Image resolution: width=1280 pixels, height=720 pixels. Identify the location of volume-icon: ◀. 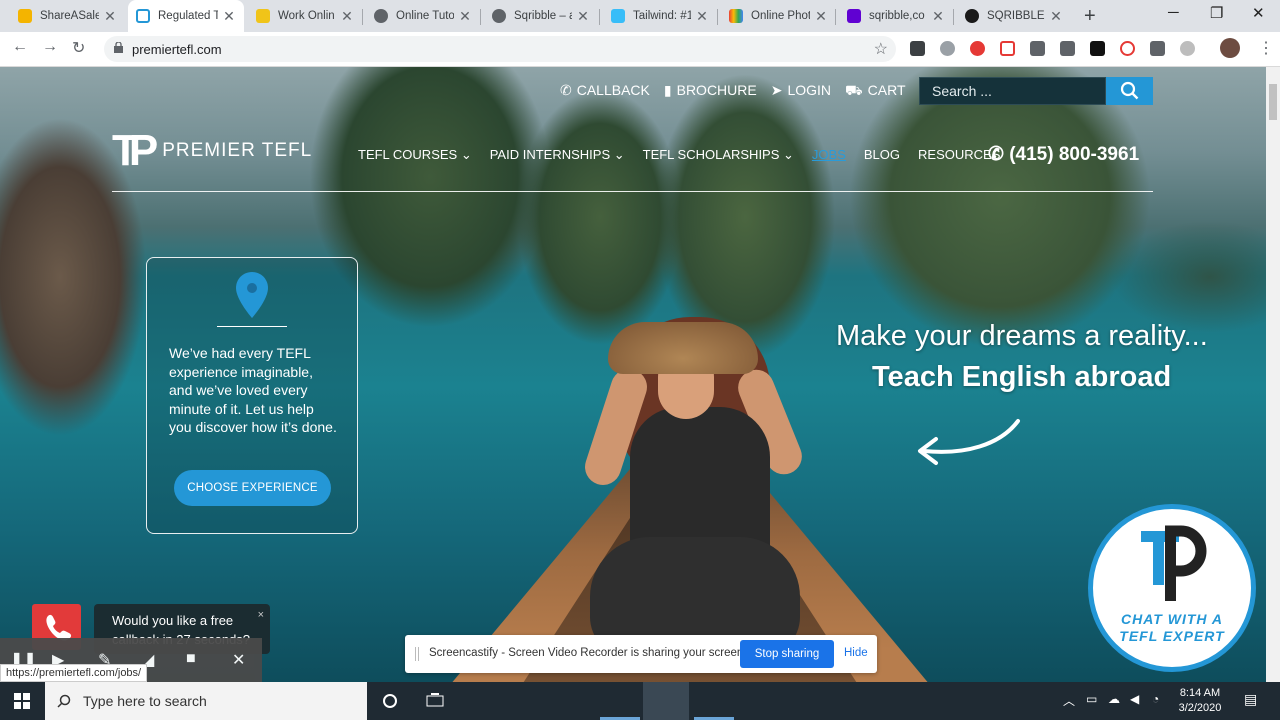
(1134, 699).